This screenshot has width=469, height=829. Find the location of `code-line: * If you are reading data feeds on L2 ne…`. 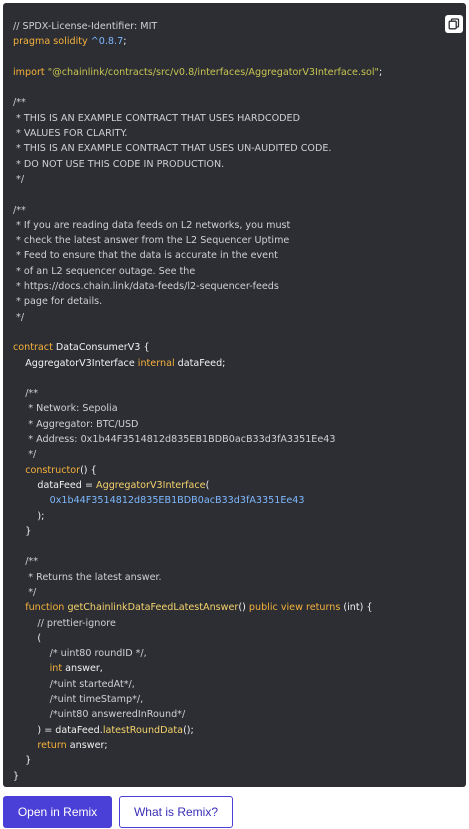

code-line: * If you are reading data feeds on L2 ne… is located at coordinates (197, 225).